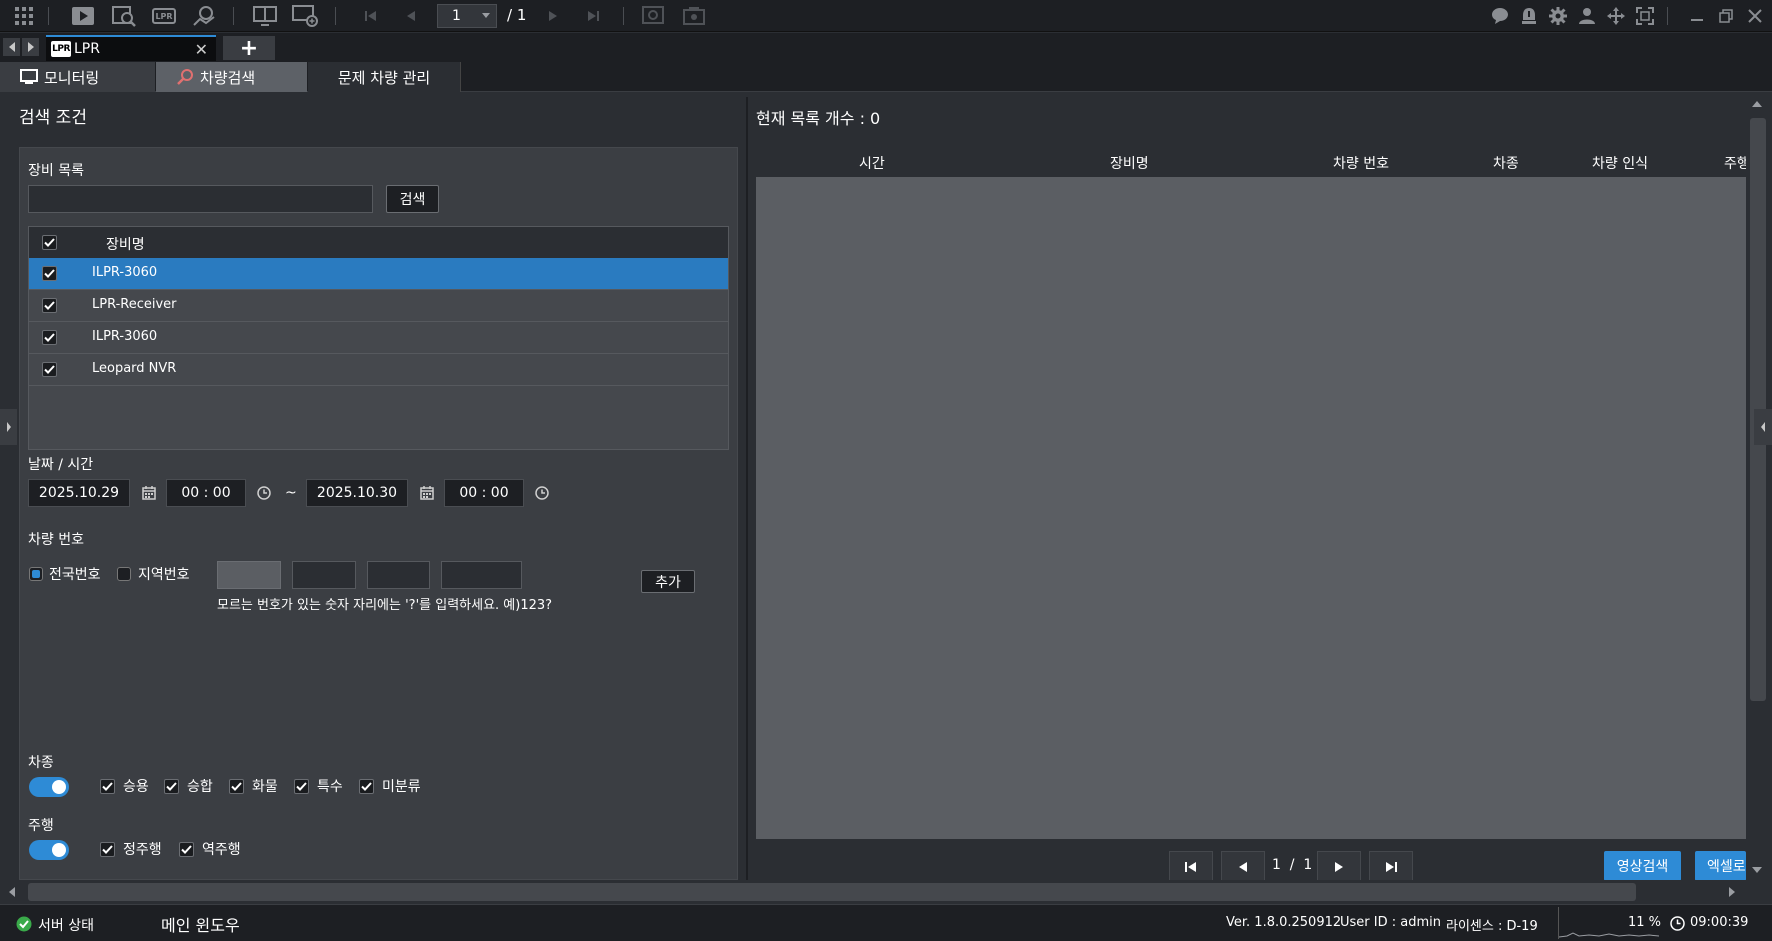 This screenshot has width=1772, height=941. What do you see at coordinates (747, 488) in the screenshot?
I see `pane-divider` at bounding box center [747, 488].